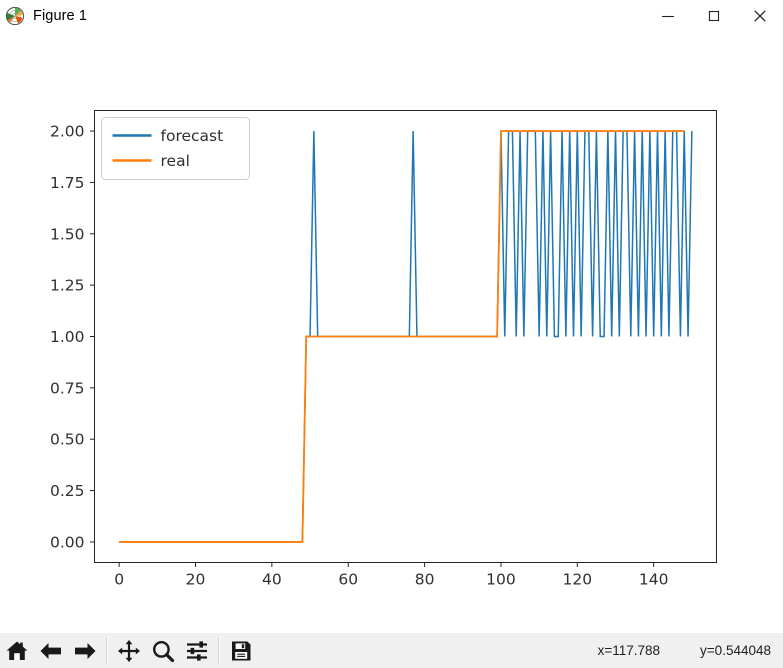 The image size is (783, 668). I want to click on y-tick-label: 1.25, so click(67, 286).